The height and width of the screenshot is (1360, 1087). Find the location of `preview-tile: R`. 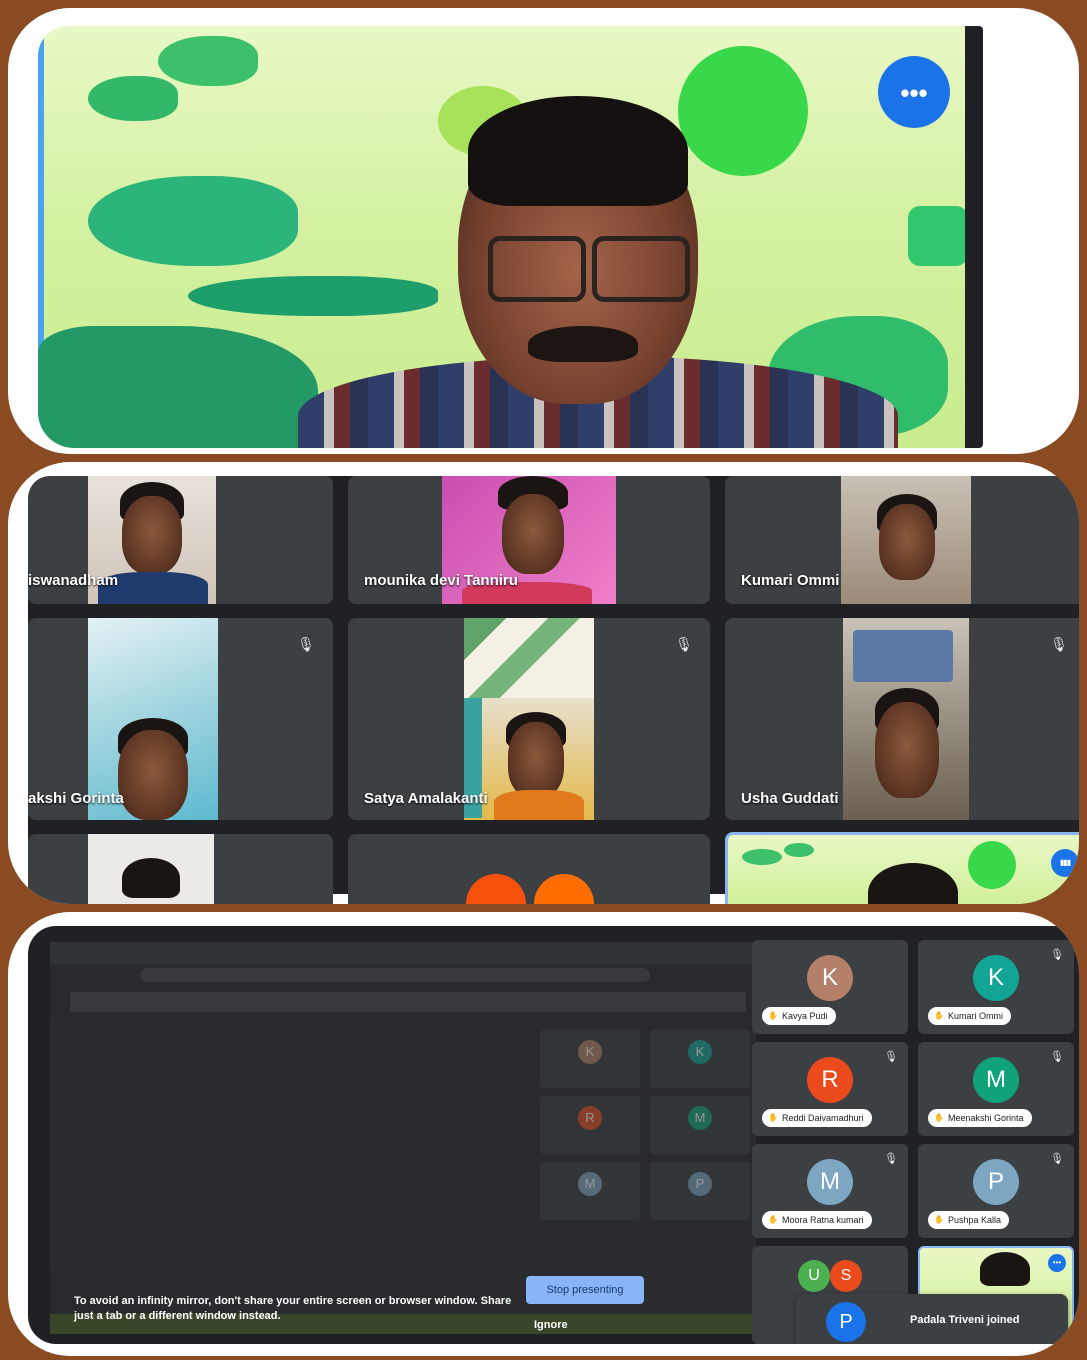

preview-tile: R is located at coordinates (590, 1125).